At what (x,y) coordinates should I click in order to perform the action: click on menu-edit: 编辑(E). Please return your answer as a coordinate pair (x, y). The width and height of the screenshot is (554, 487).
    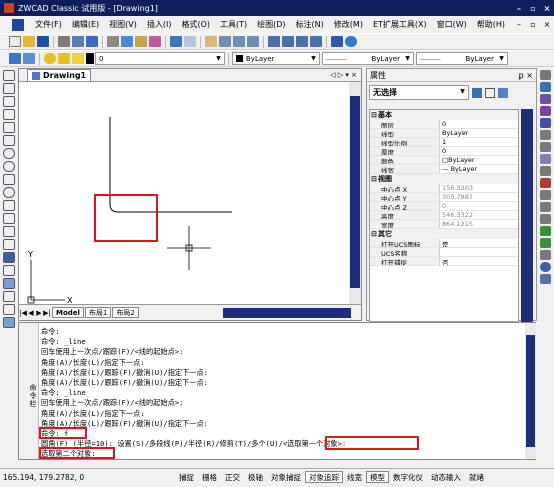
    Looking at the image, I should click on (85, 24).